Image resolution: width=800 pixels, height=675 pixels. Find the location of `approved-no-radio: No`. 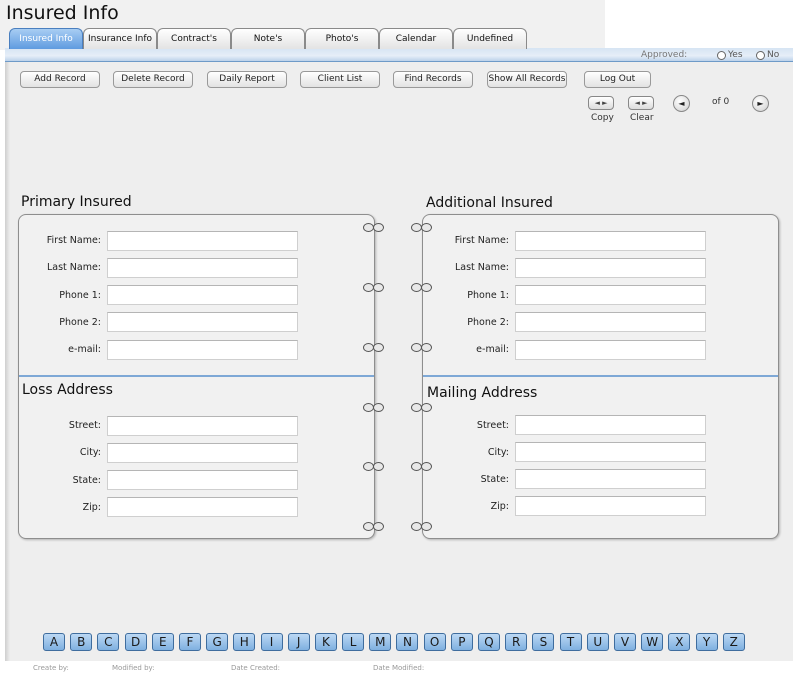

approved-no-radio: No is located at coordinates (767, 55).